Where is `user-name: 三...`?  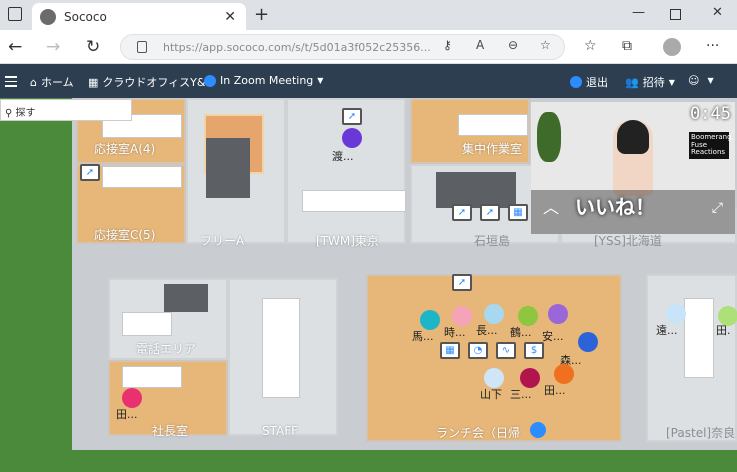
user-name: 三... is located at coordinates (521, 394).